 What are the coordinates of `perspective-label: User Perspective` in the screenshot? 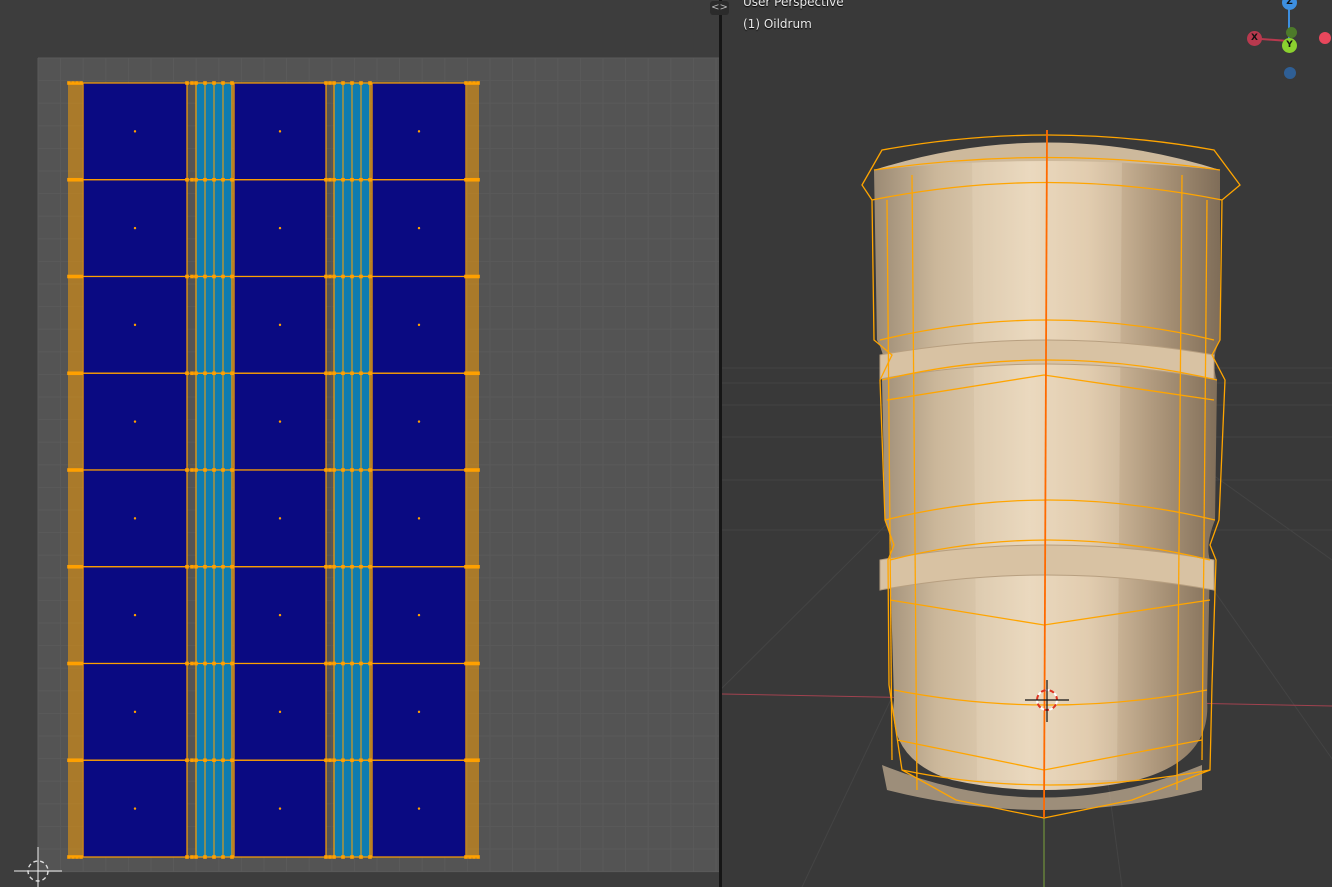 It's located at (793, 4).